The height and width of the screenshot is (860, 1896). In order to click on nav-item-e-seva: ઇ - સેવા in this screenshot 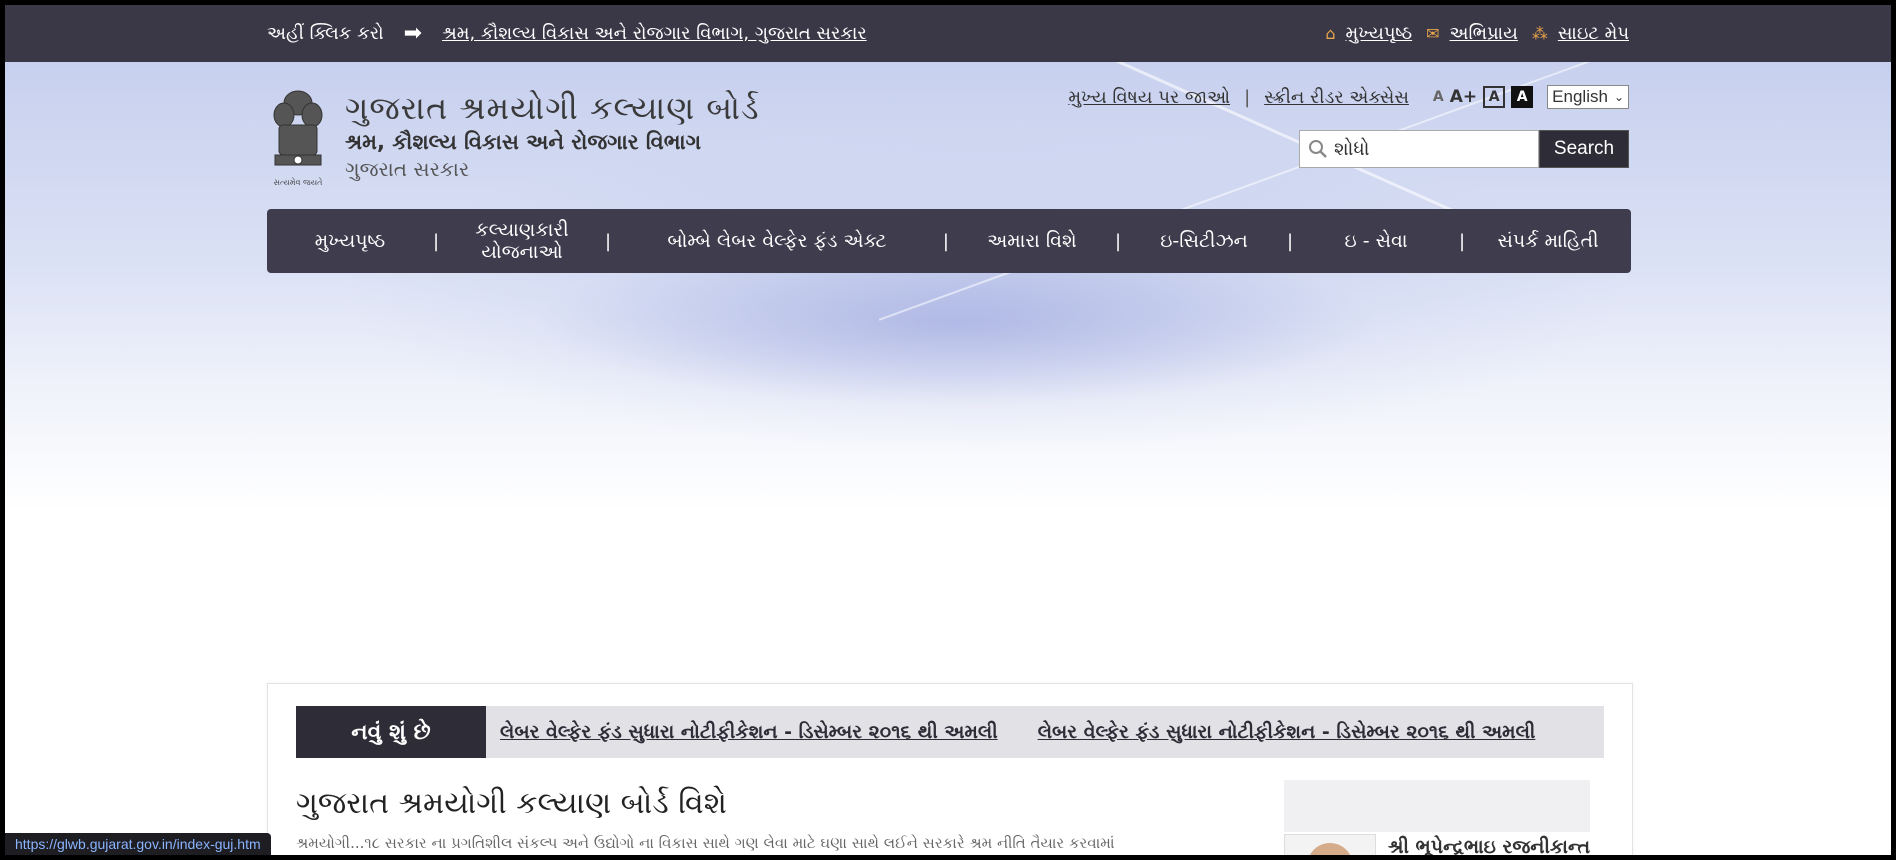, I will do `click(1376, 241)`.